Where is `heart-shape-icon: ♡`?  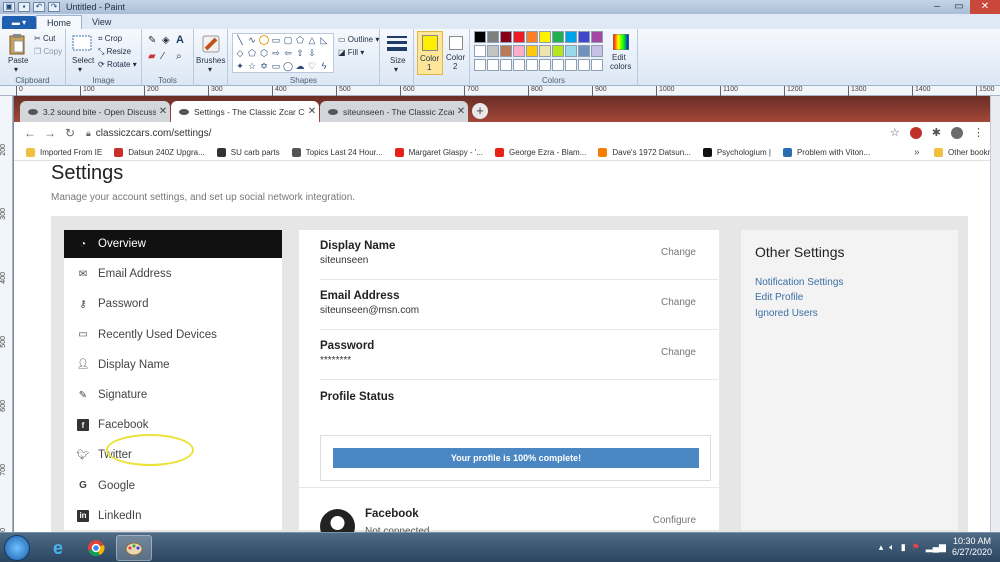
heart-shape-icon: ♡ is located at coordinates (312, 66).